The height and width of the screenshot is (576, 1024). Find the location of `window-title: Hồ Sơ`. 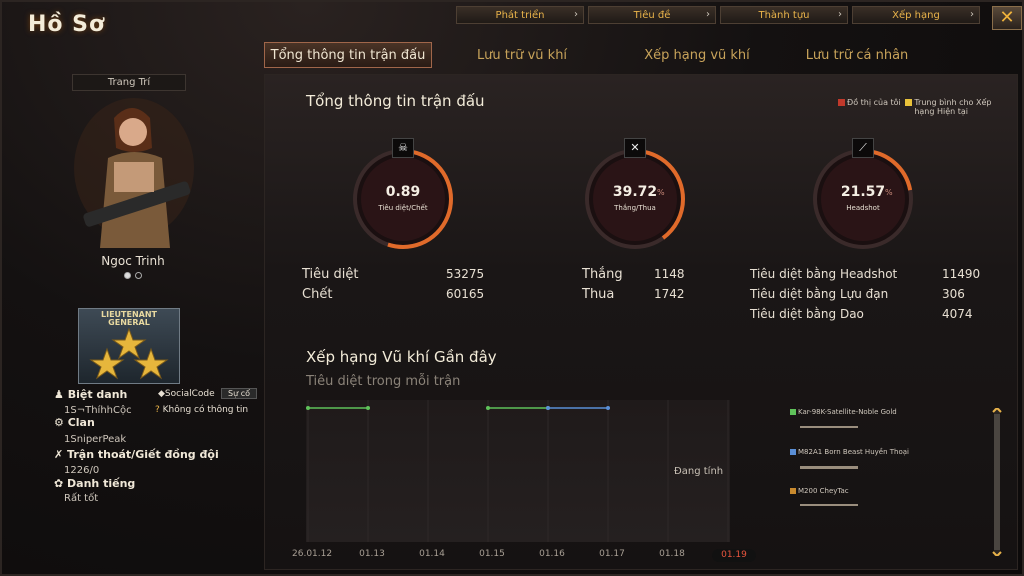

window-title: Hồ Sơ is located at coordinates (67, 24).